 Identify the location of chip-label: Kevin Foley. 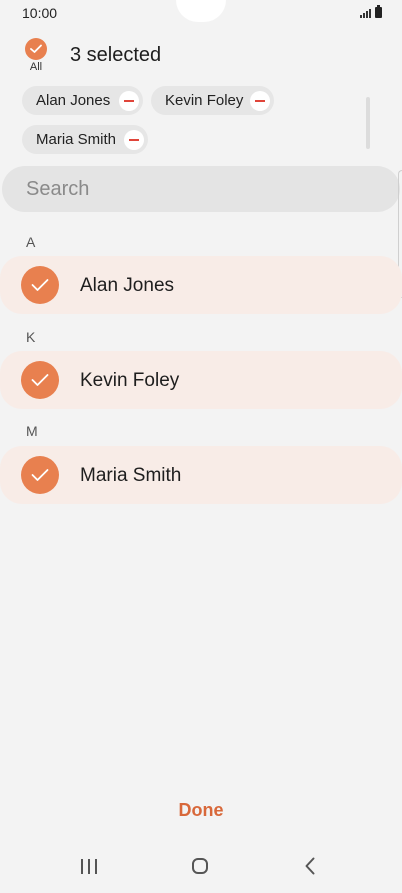
(204, 100).